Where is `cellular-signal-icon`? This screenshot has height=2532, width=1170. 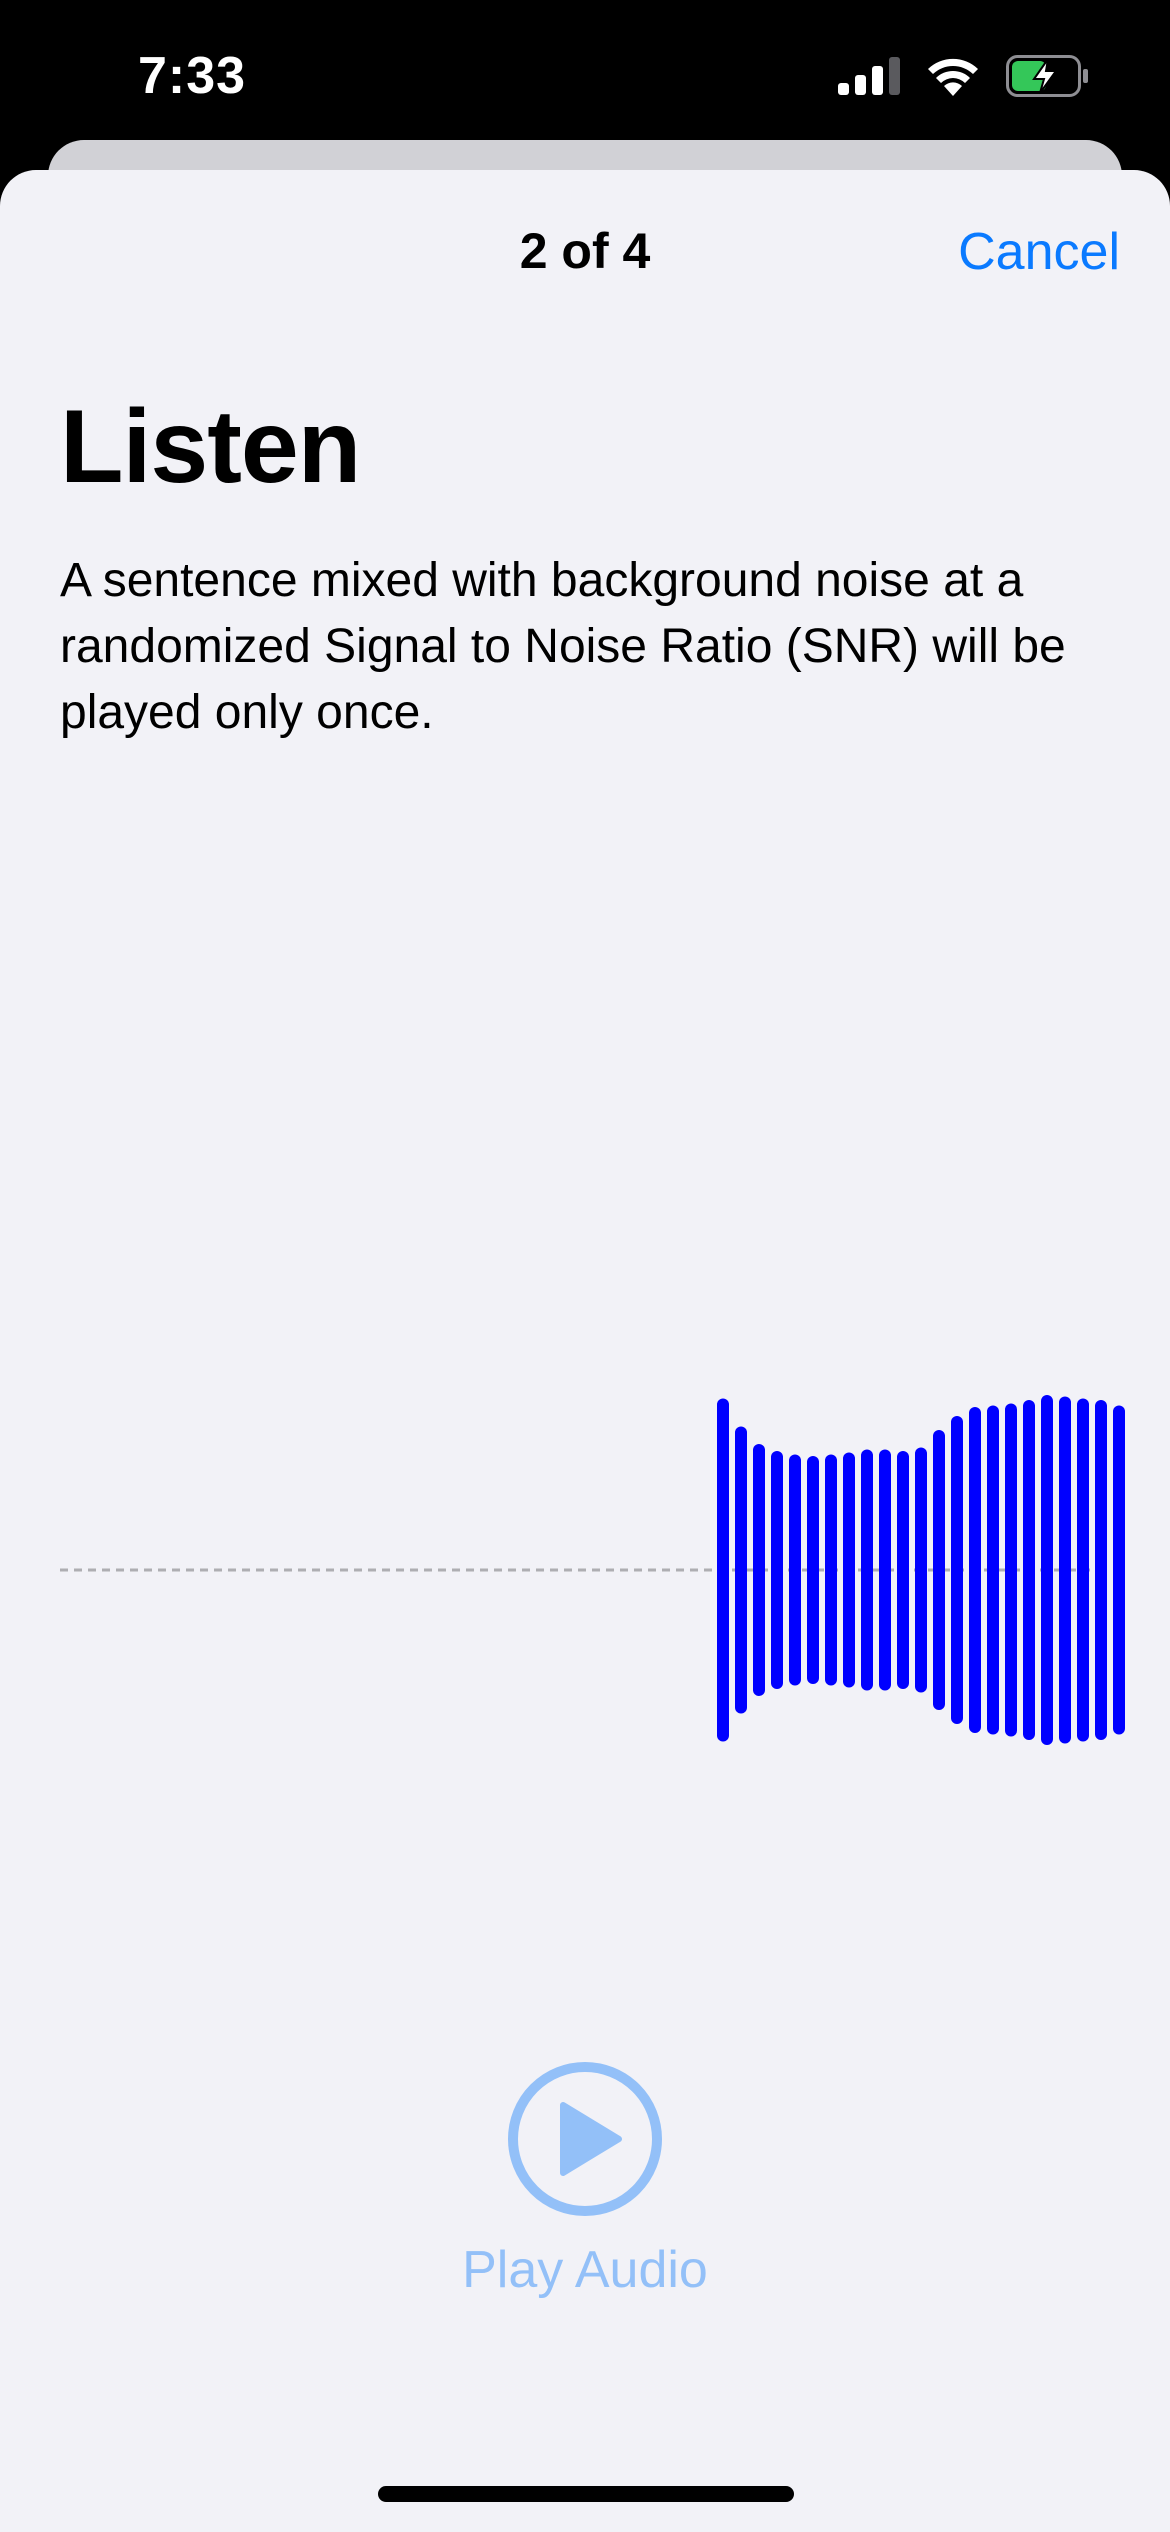 cellular-signal-icon is located at coordinates (869, 76).